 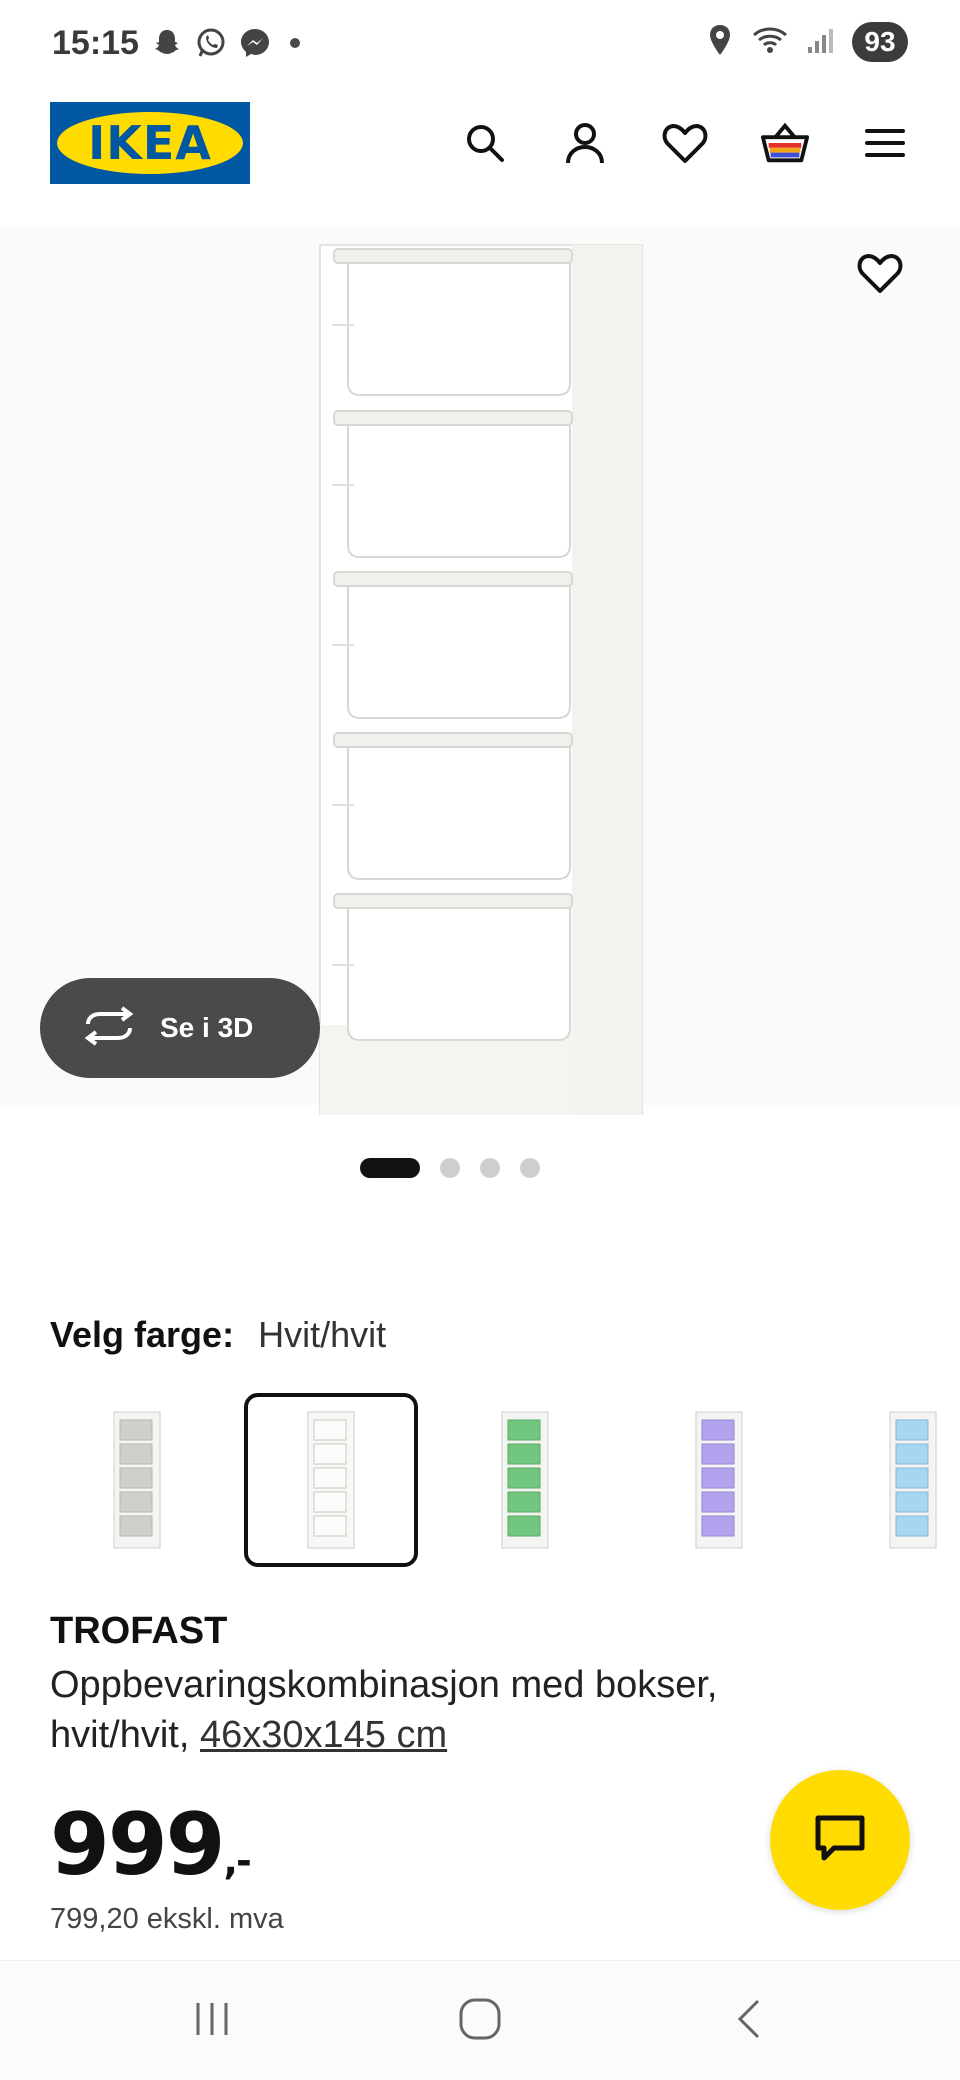 I want to click on chat-button, so click(x=840, y=1840).